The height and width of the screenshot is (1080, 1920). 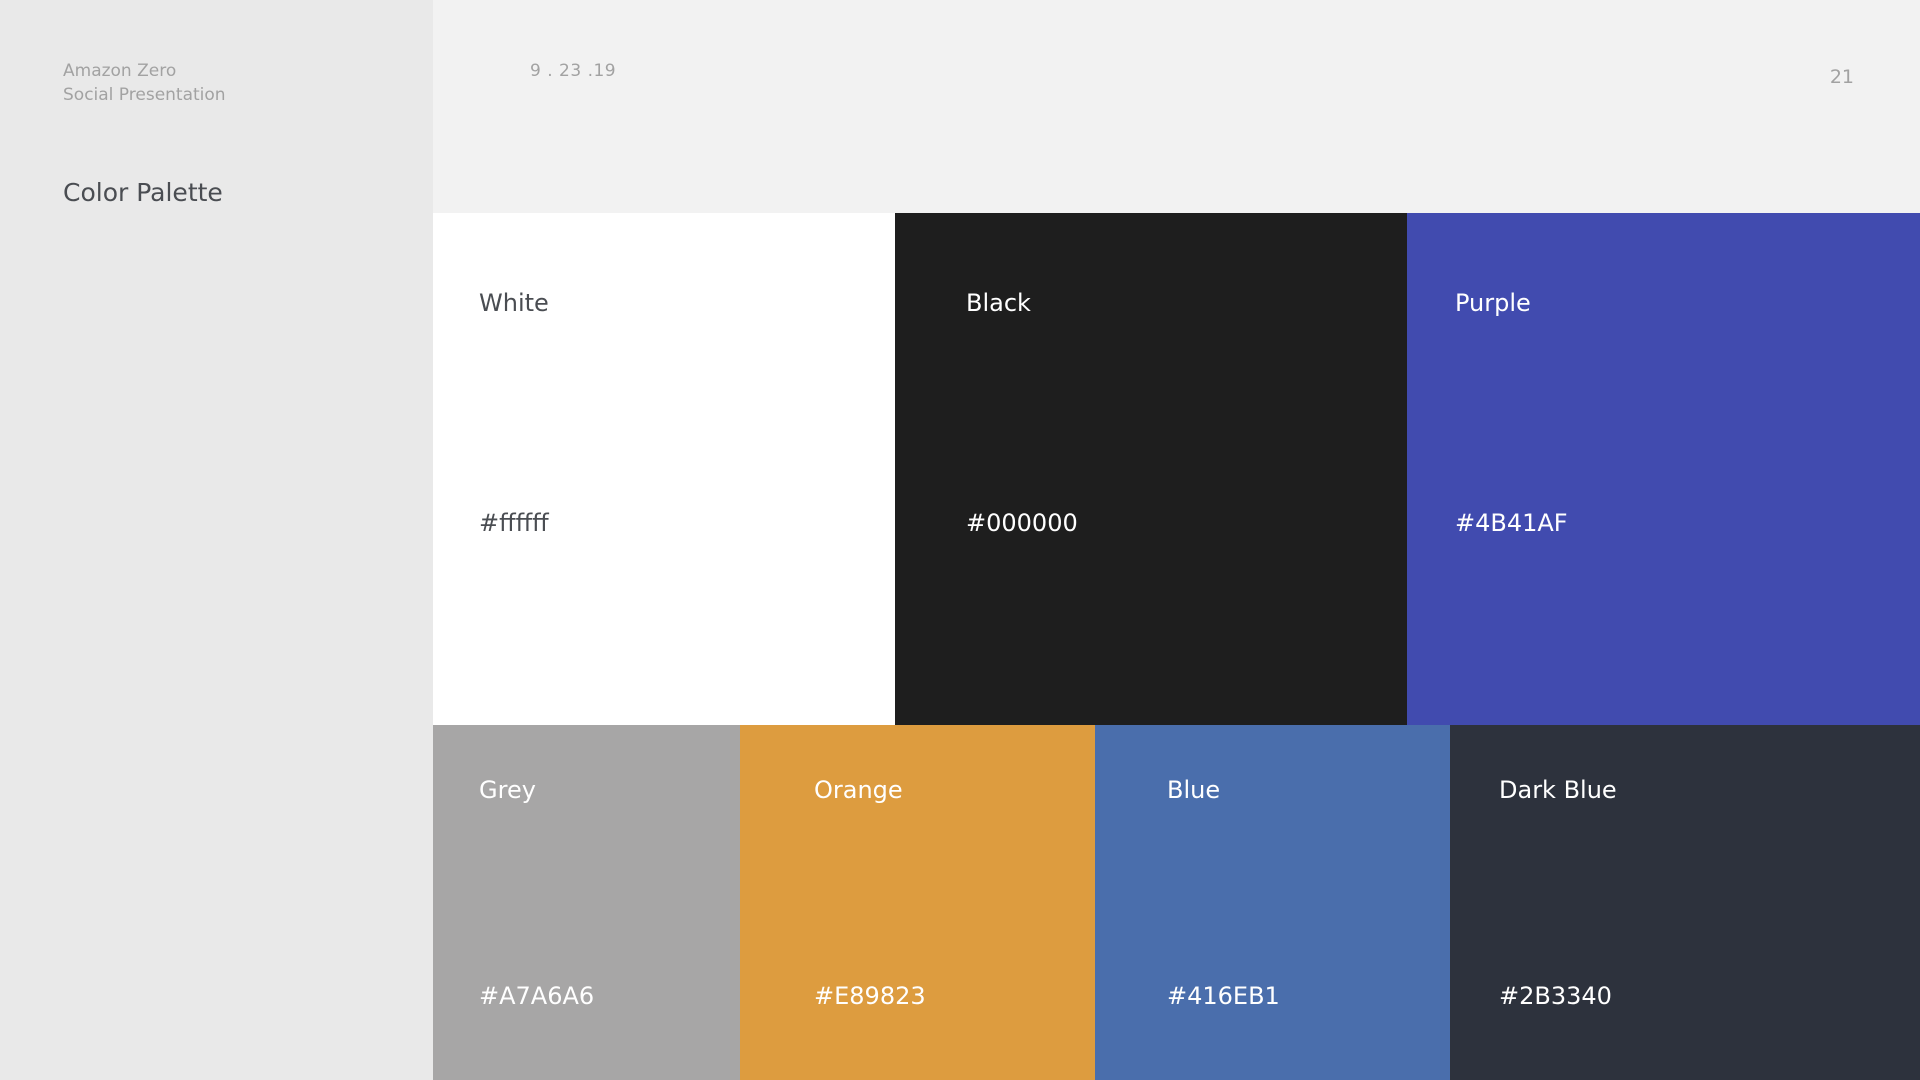 I want to click on swatch-grey: Grey #A7A6A6, so click(x=586, y=902).